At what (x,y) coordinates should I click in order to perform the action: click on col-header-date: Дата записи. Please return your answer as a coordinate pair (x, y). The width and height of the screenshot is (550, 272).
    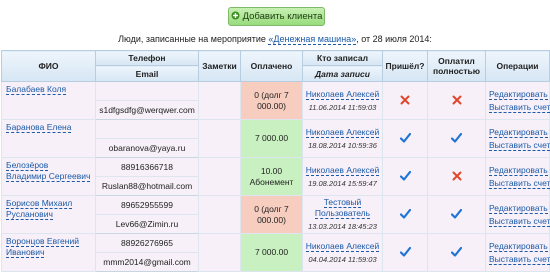
    Looking at the image, I should click on (342, 73).